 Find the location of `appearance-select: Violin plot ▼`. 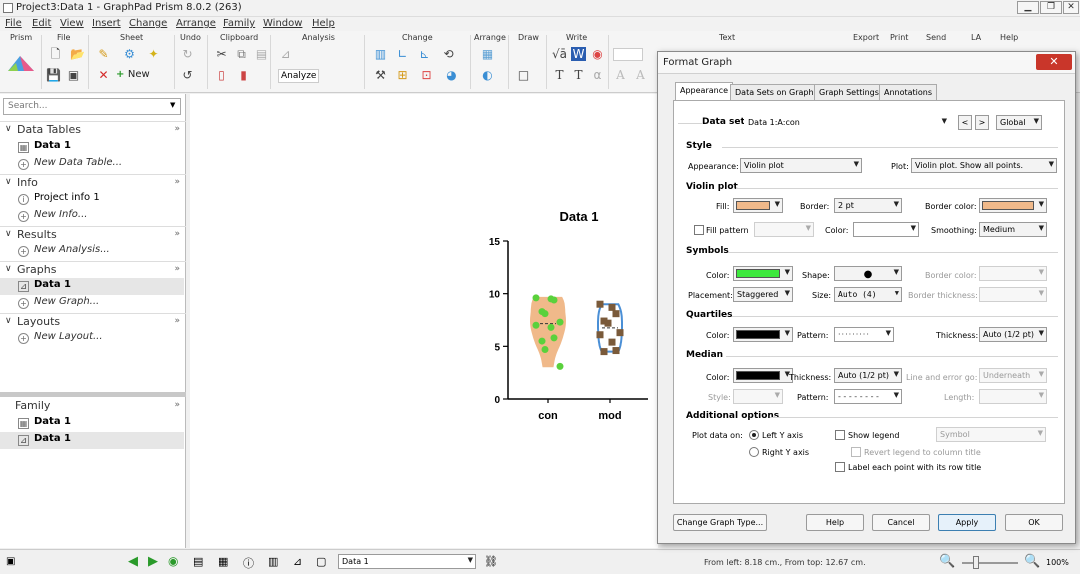

appearance-select: Violin plot ▼ is located at coordinates (801, 165).